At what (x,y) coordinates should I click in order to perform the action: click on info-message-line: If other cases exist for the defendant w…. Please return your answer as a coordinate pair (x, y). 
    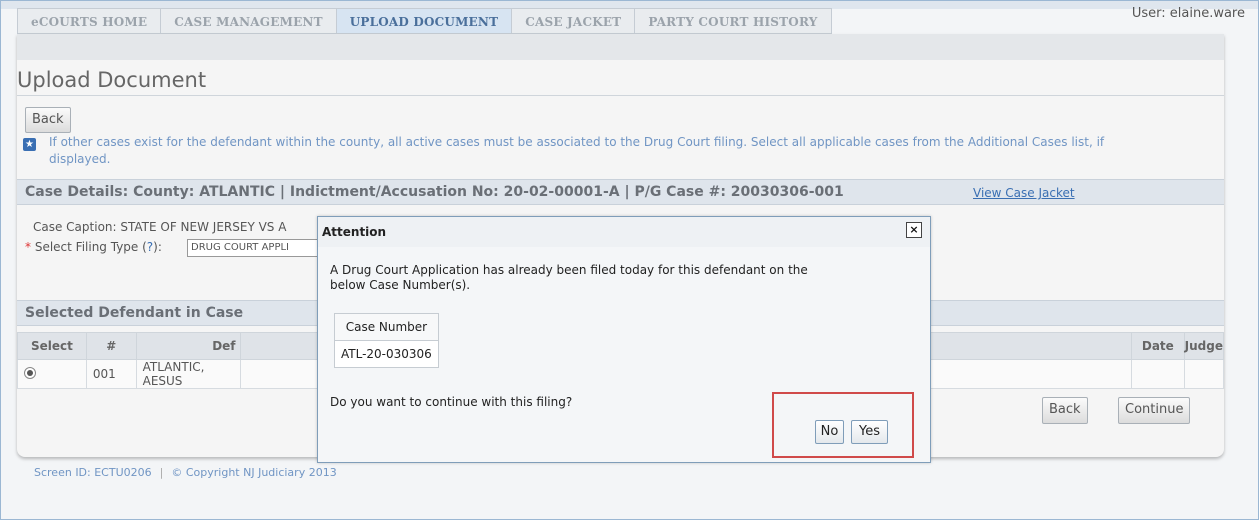
    Looking at the image, I should click on (577, 142).